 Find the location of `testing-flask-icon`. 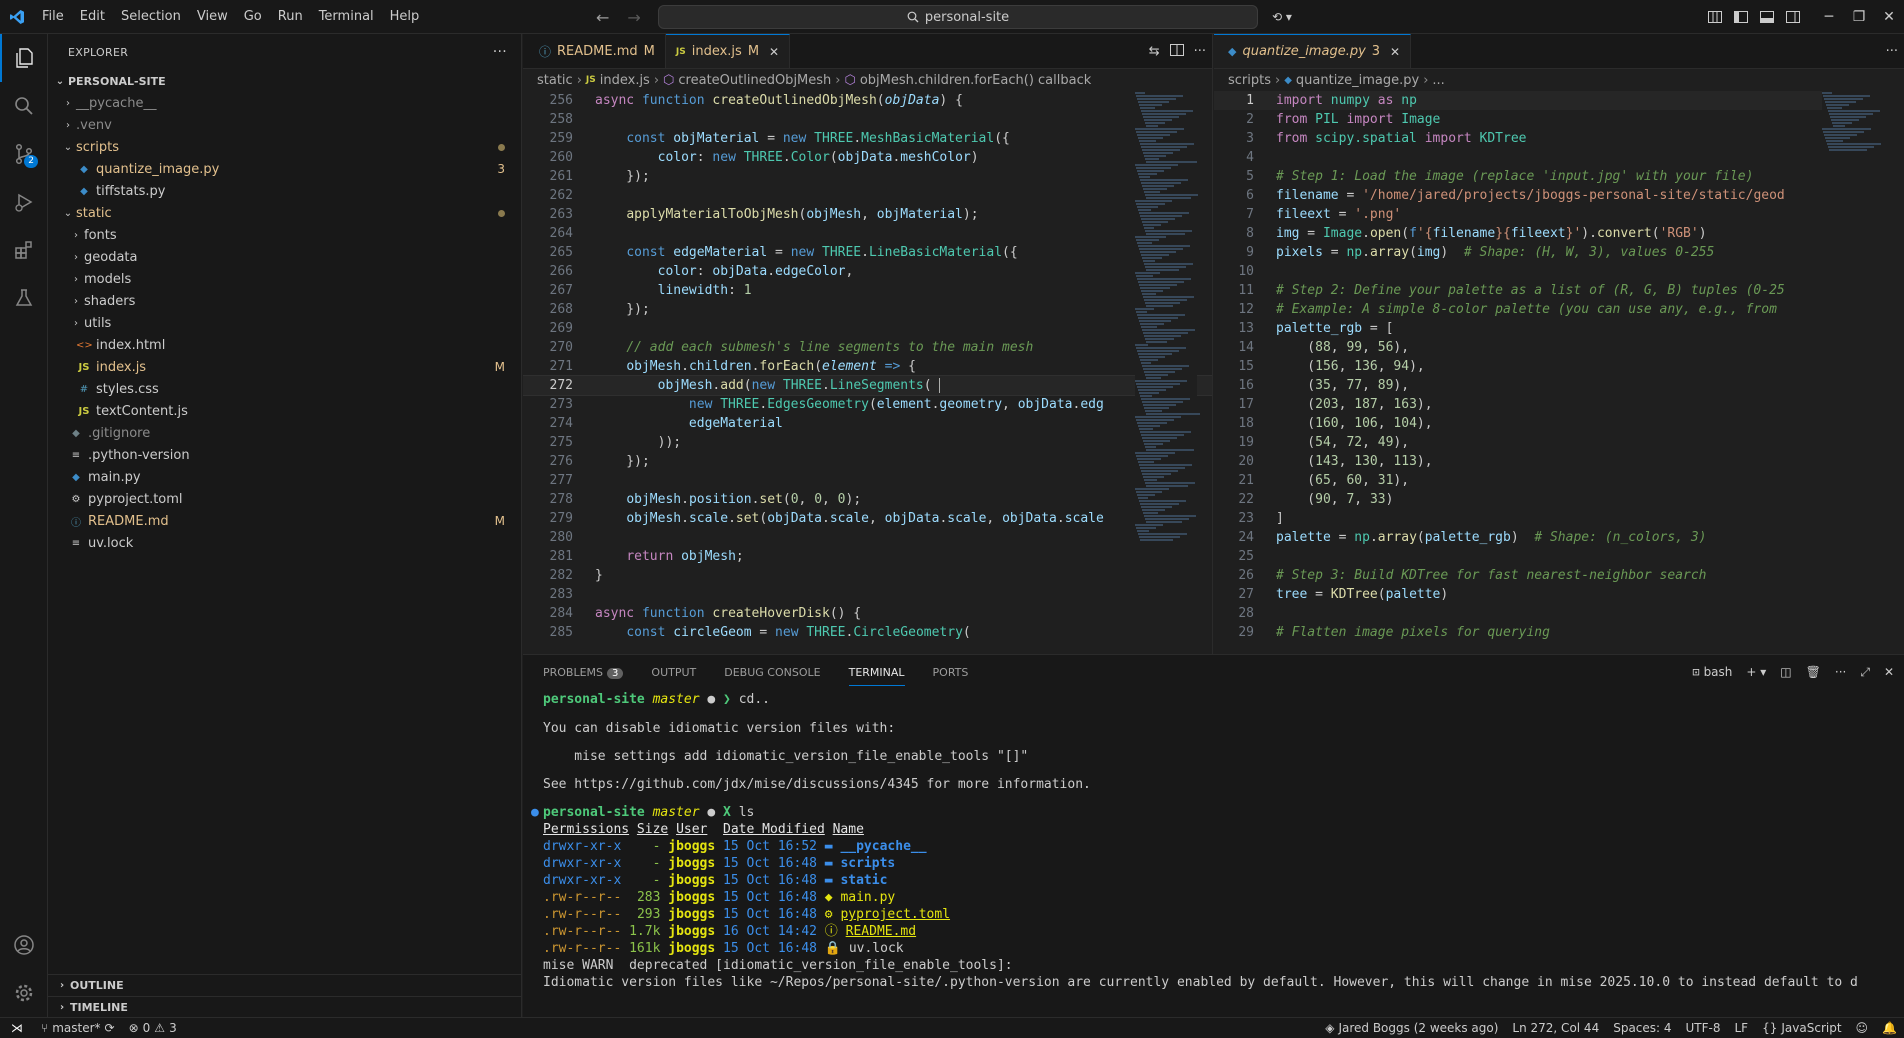

testing-flask-icon is located at coordinates (24, 298).